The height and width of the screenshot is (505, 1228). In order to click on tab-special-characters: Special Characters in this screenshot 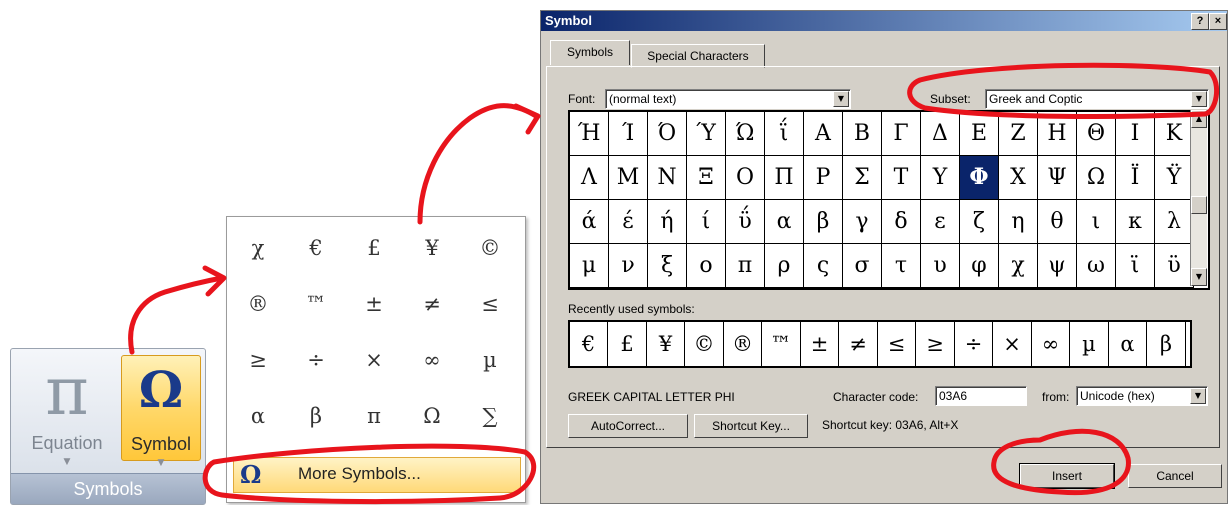, I will do `click(698, 56)`.